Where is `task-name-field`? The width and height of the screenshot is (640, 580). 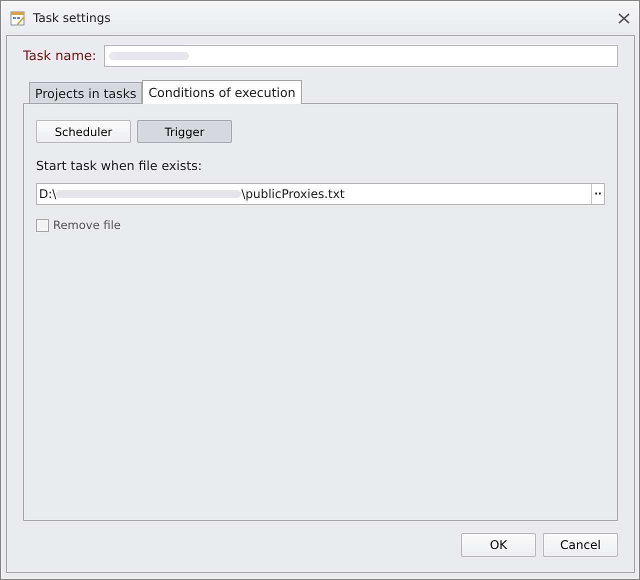
task-name-field is located at coordinates (361, 56).